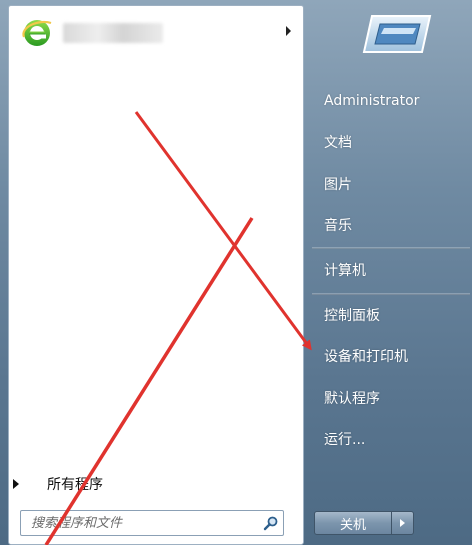  Describe the element at coordinates (75, 485) in the screenshot. I see `all-programs-label: 所有程序` at that location.